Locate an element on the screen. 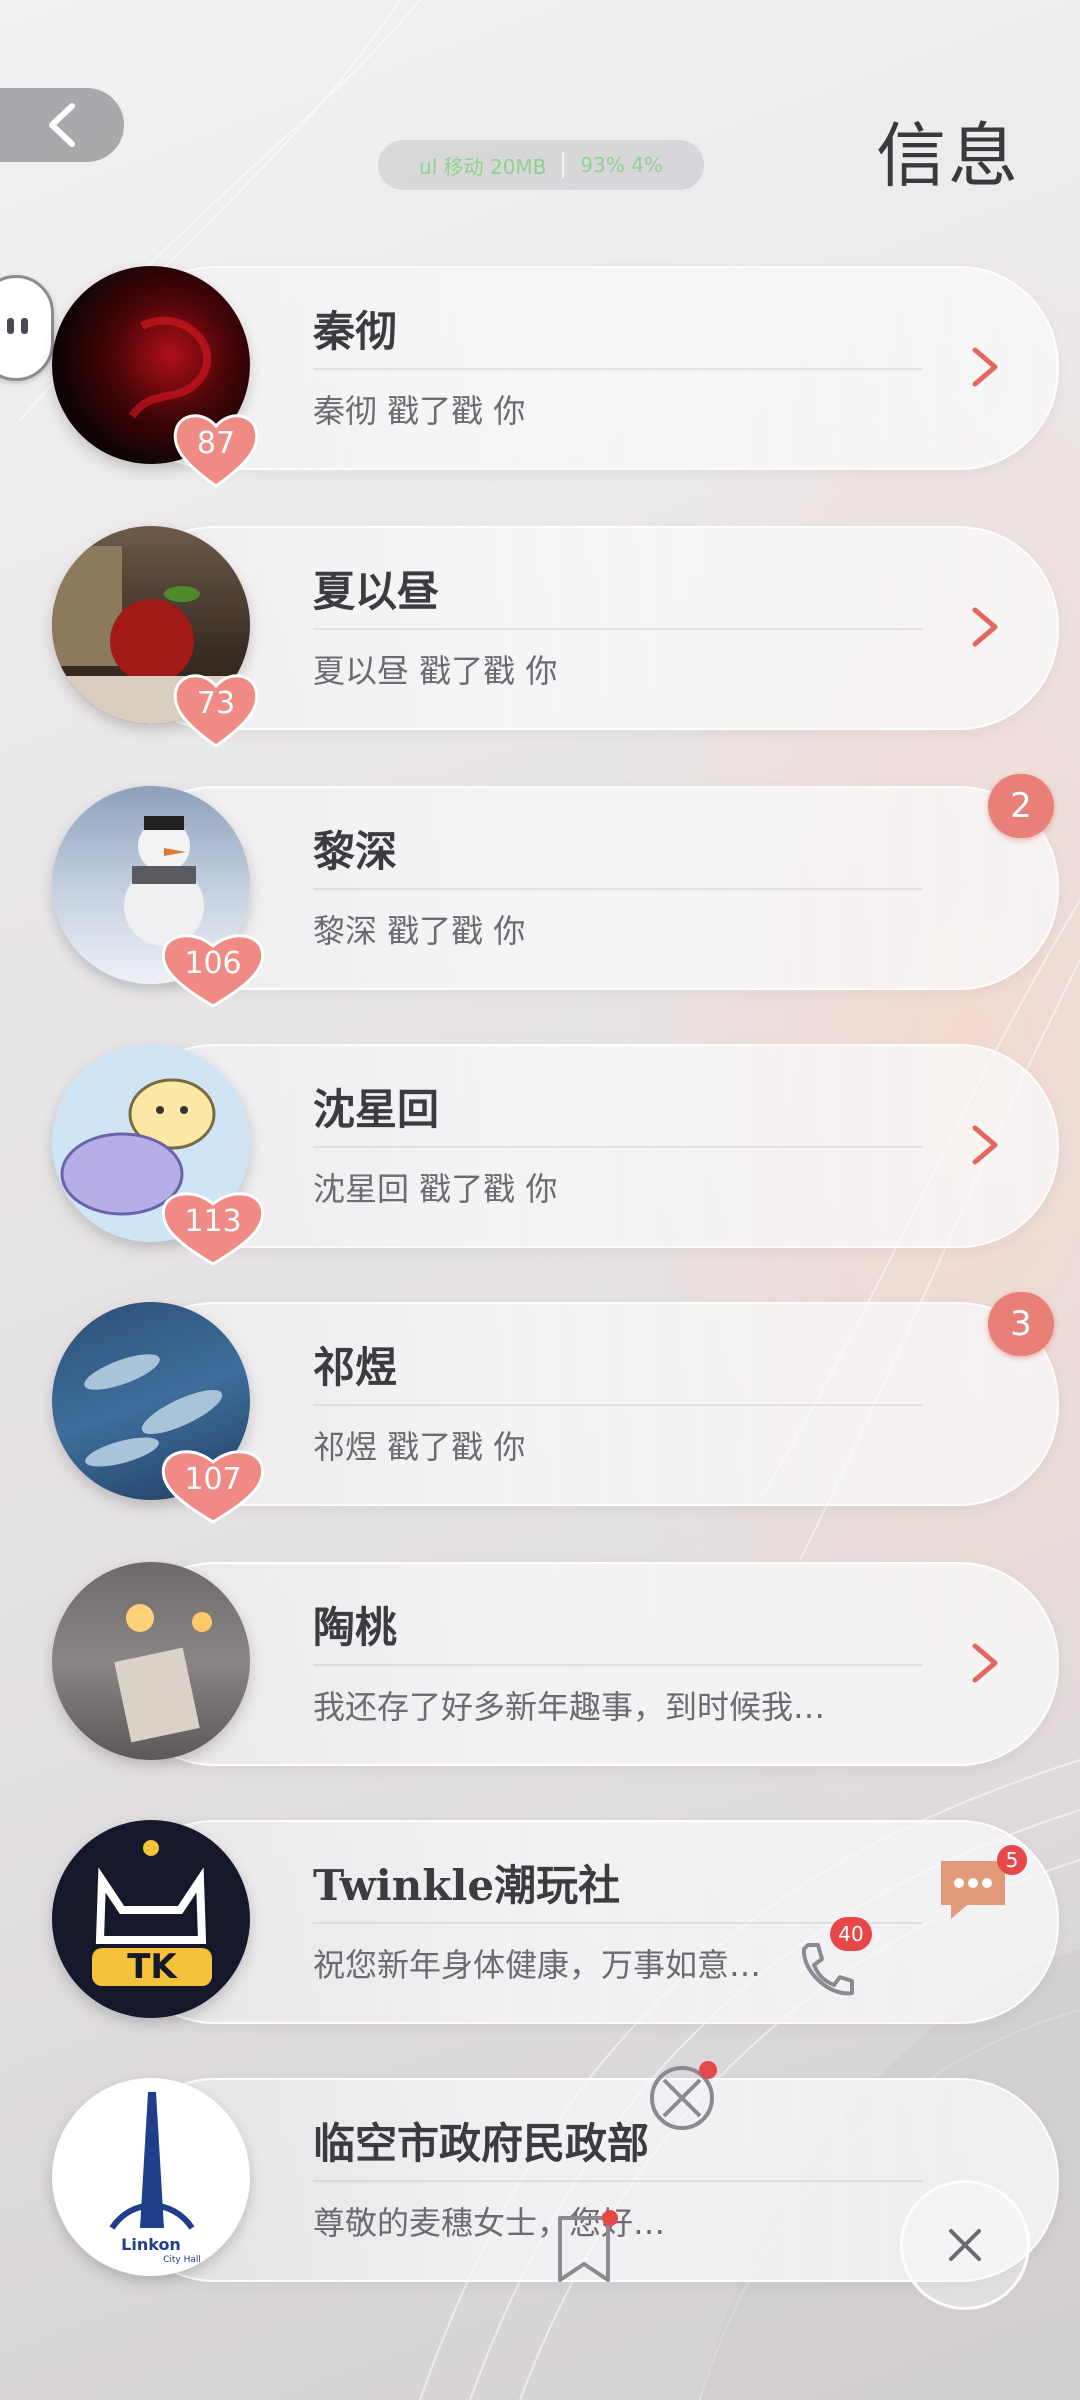 The height and width of the screenshot is (2400, 1080). avatar: Linkon City Hall is located at coordinates (151, 2177).